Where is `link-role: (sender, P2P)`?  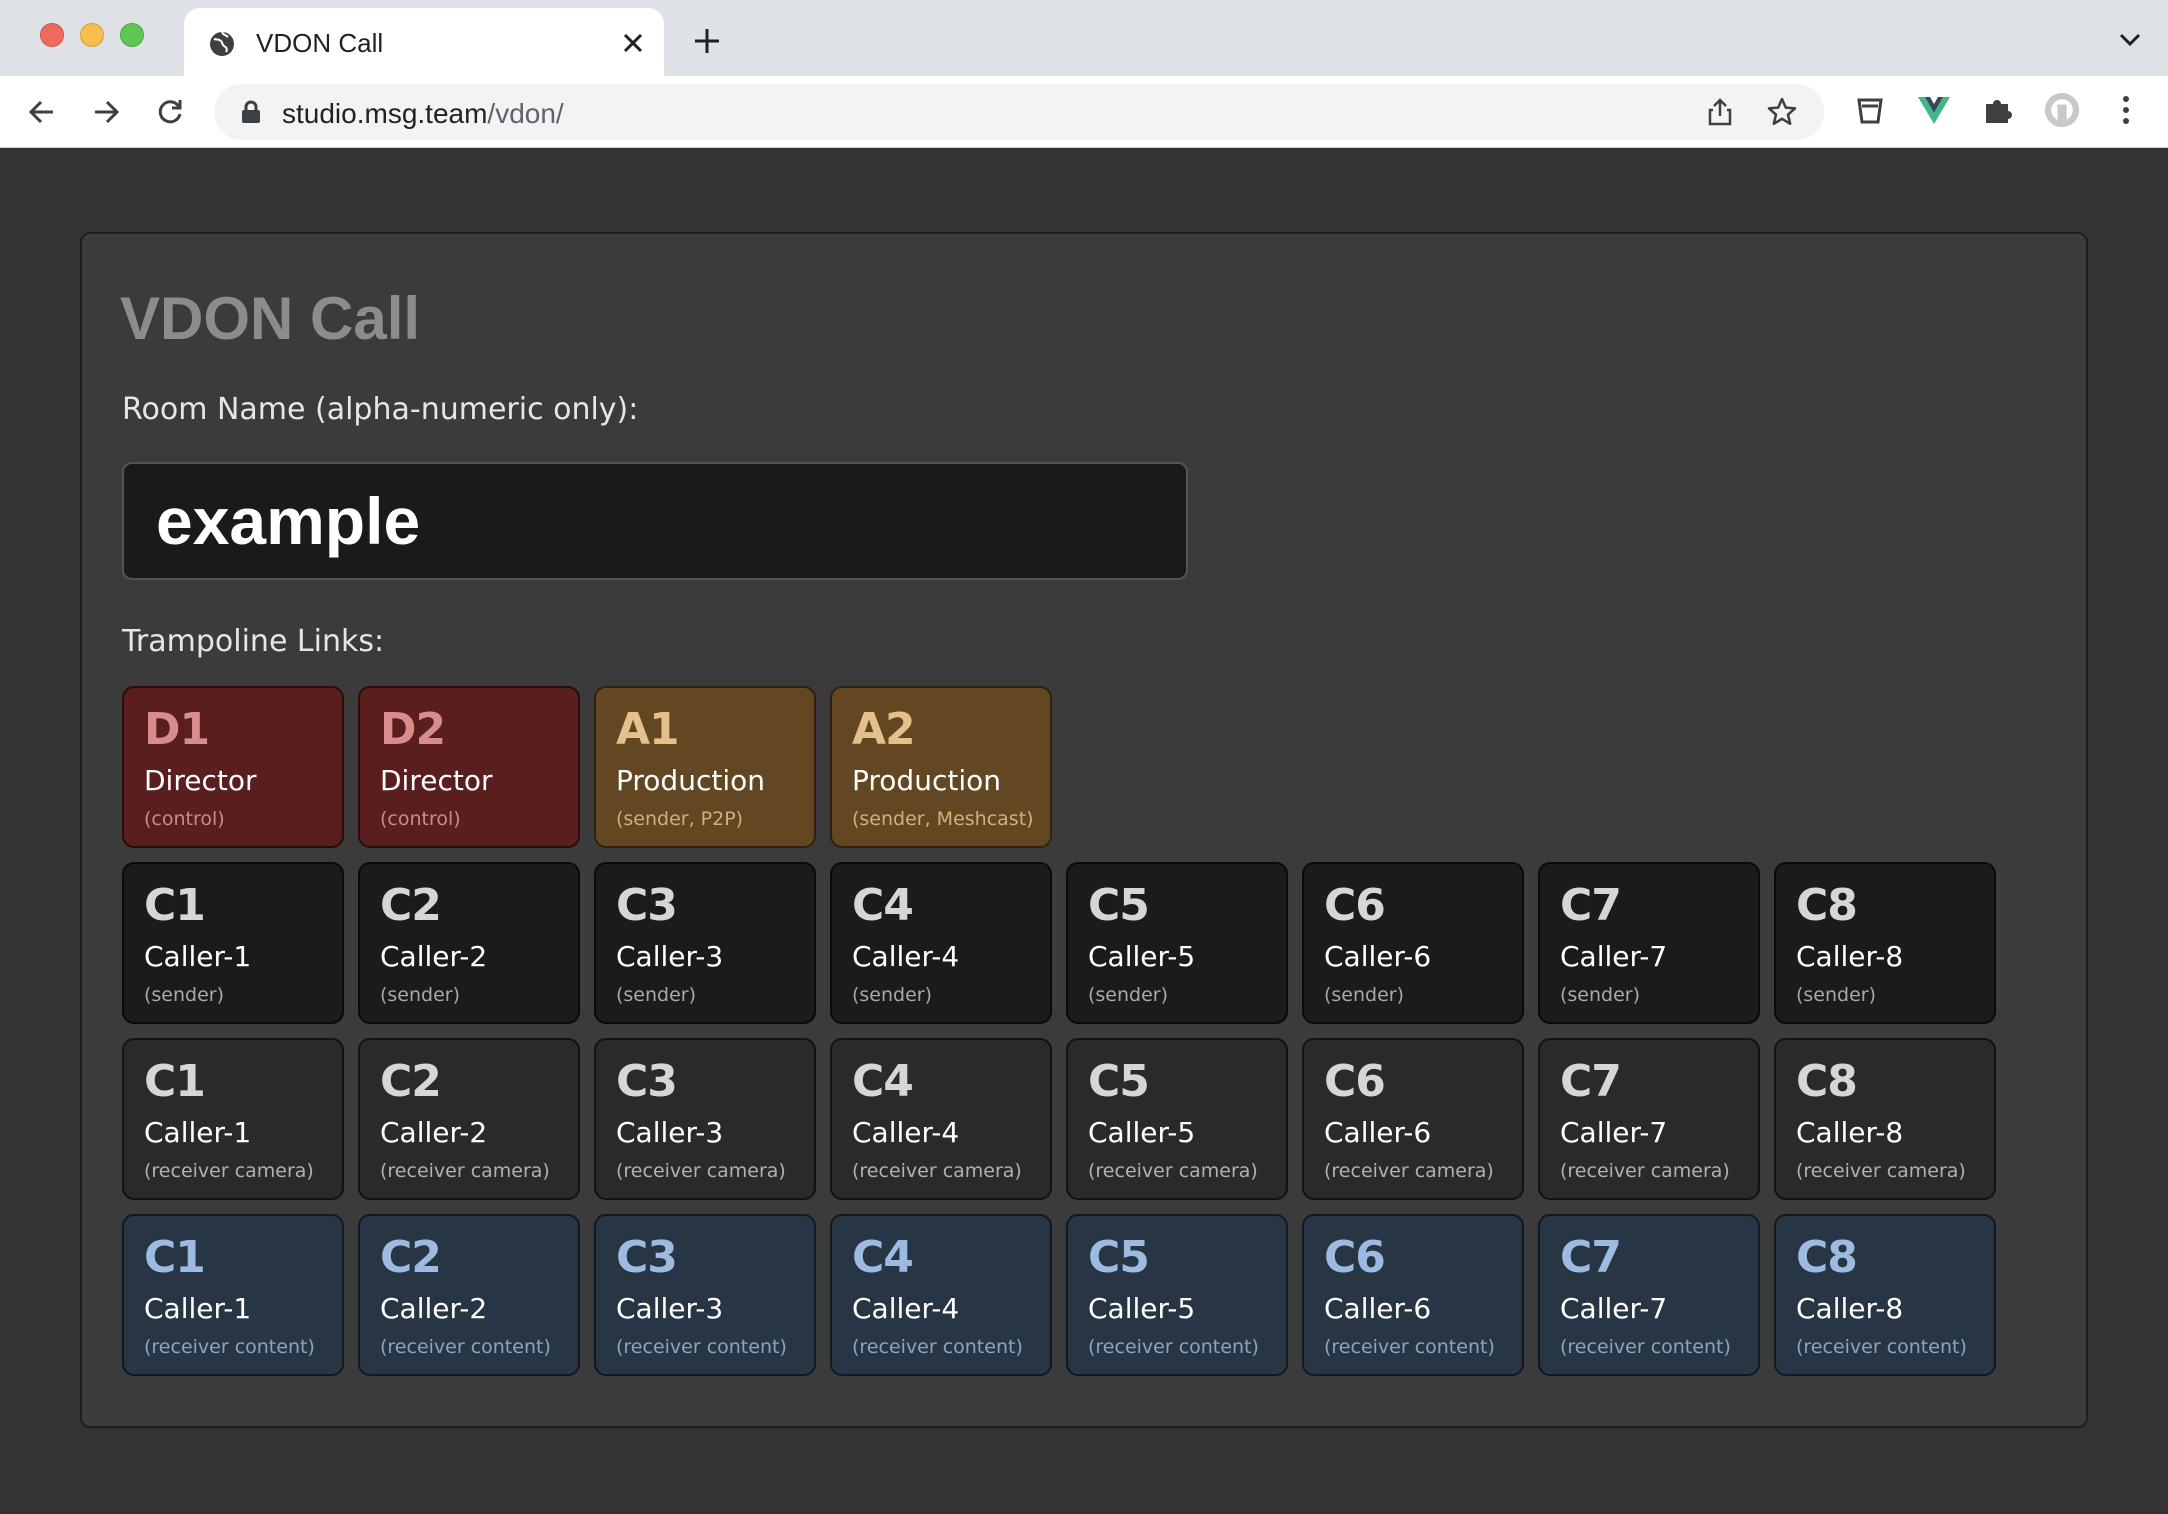 link-role: (sender, P2P) is located at coordinates (680, 819).